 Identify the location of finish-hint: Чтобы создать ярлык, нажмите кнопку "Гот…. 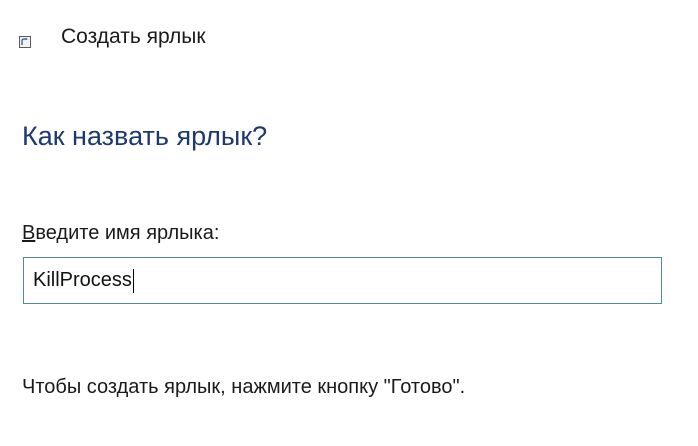
(244, 387).